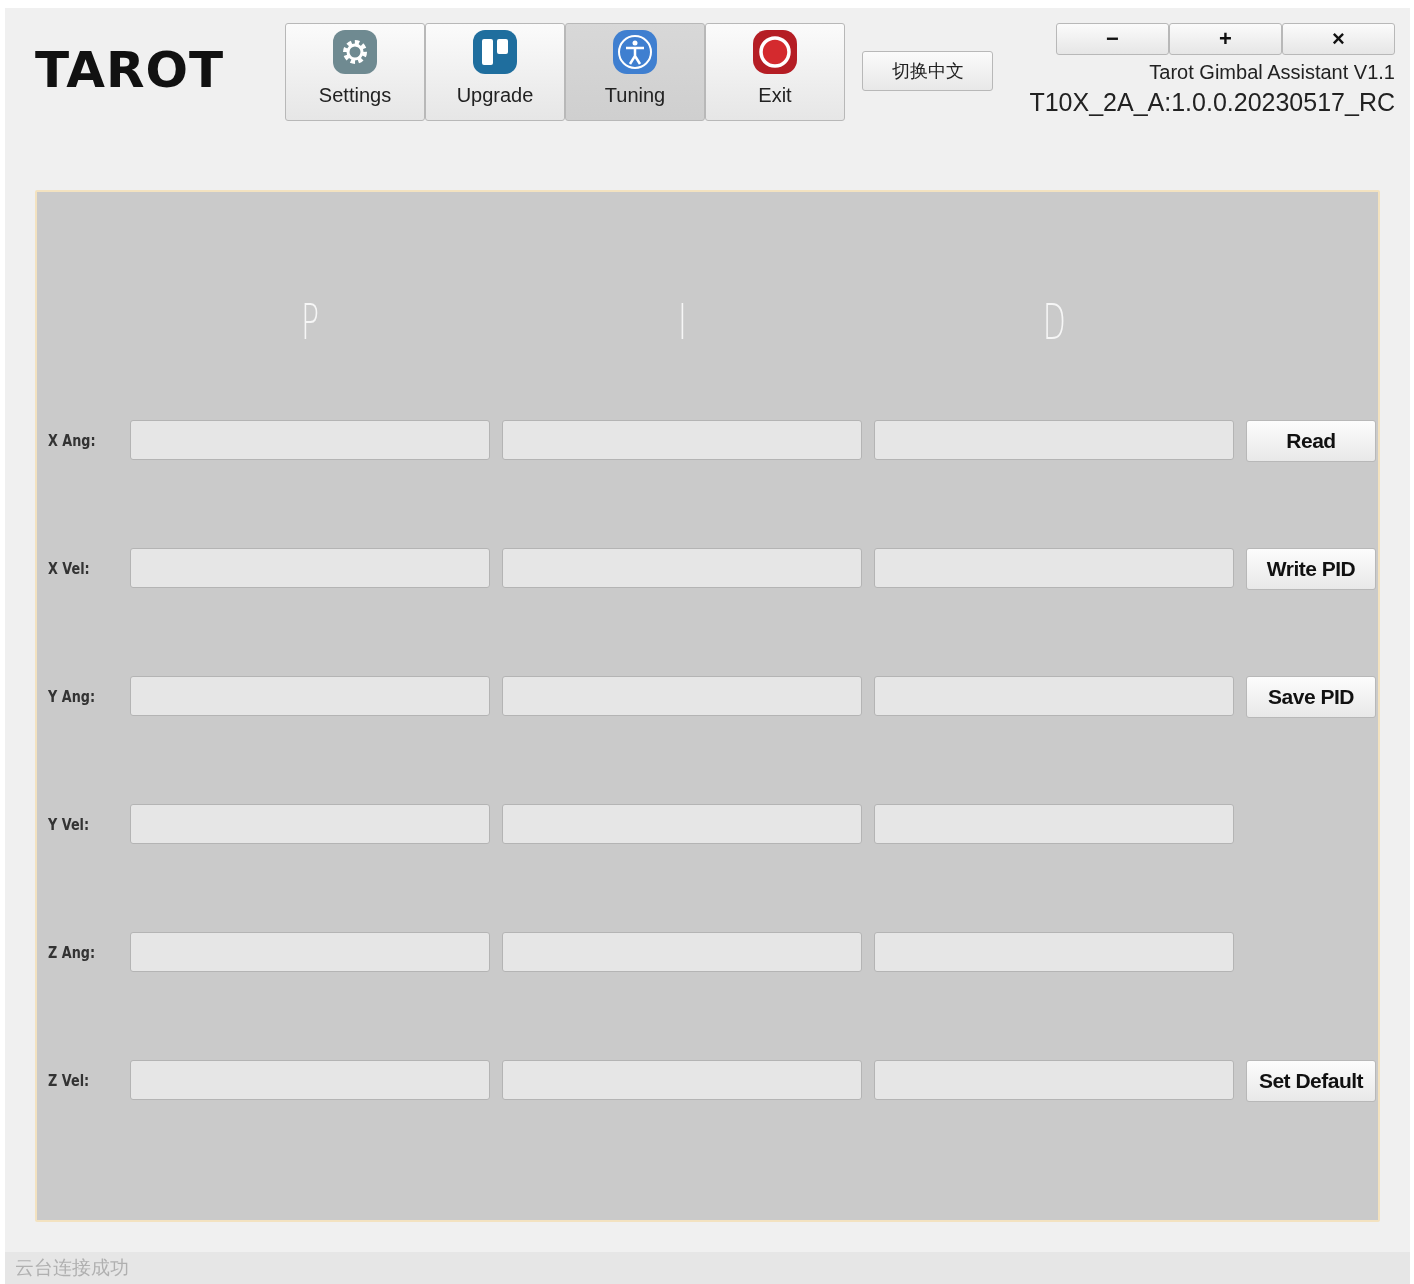 The width and height of the screenshot is (1414, 1284). Describe the element at coordinates (927, 71) in the screenshot. I see `language-button: 切换中文` at that location.